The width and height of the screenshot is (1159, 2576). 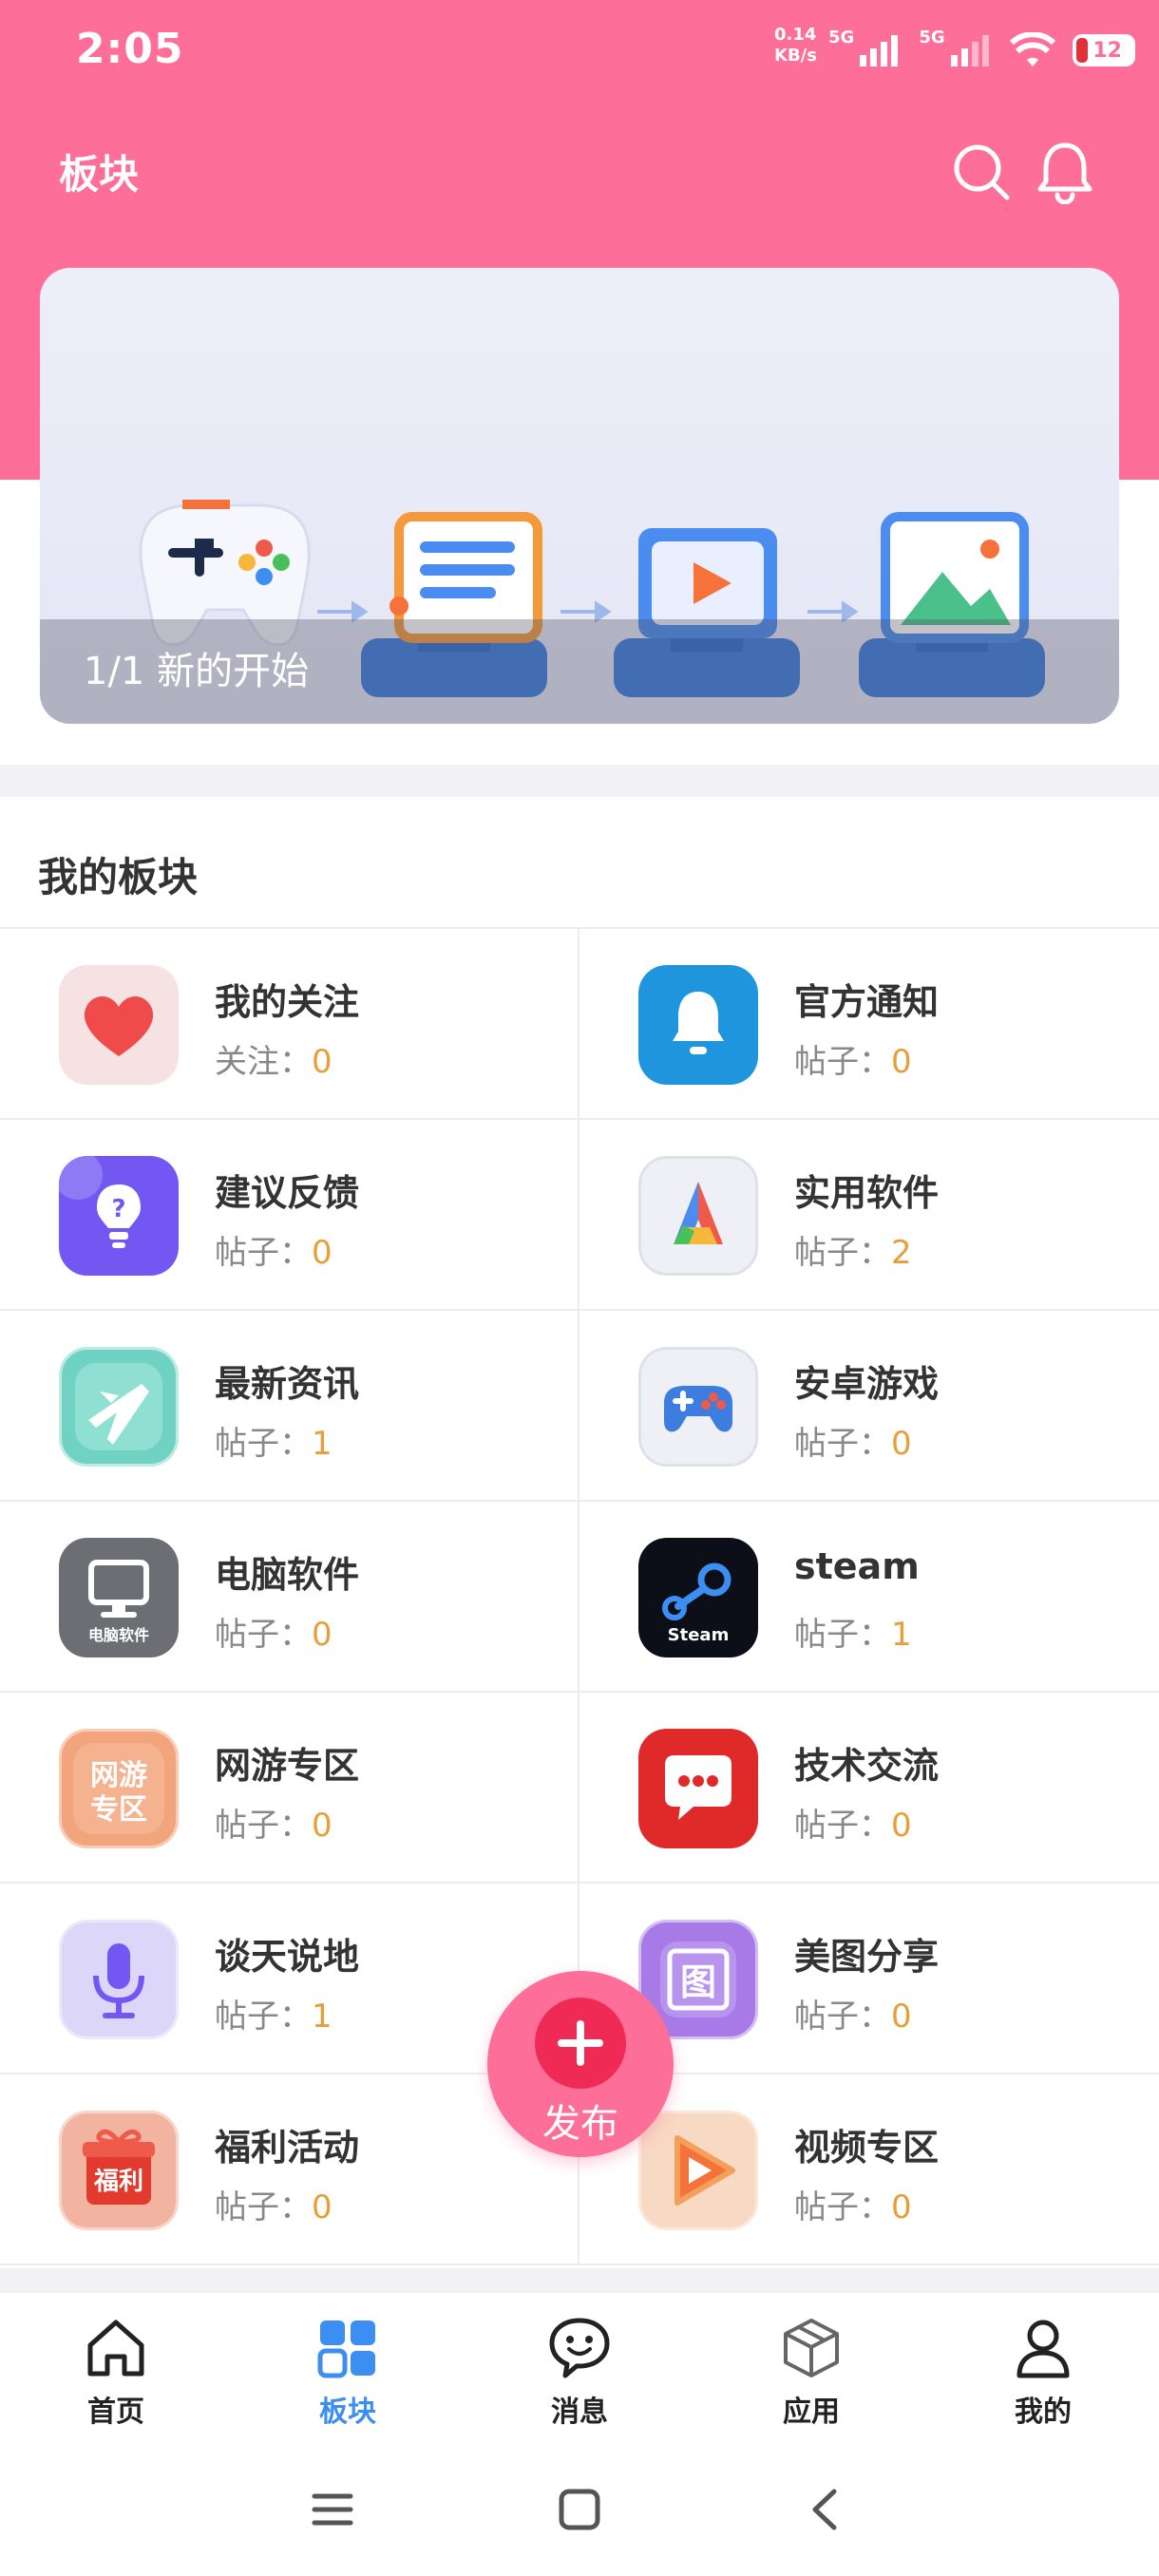 I want to click on nav-apps: 应用, so click(x=811, y=2369).